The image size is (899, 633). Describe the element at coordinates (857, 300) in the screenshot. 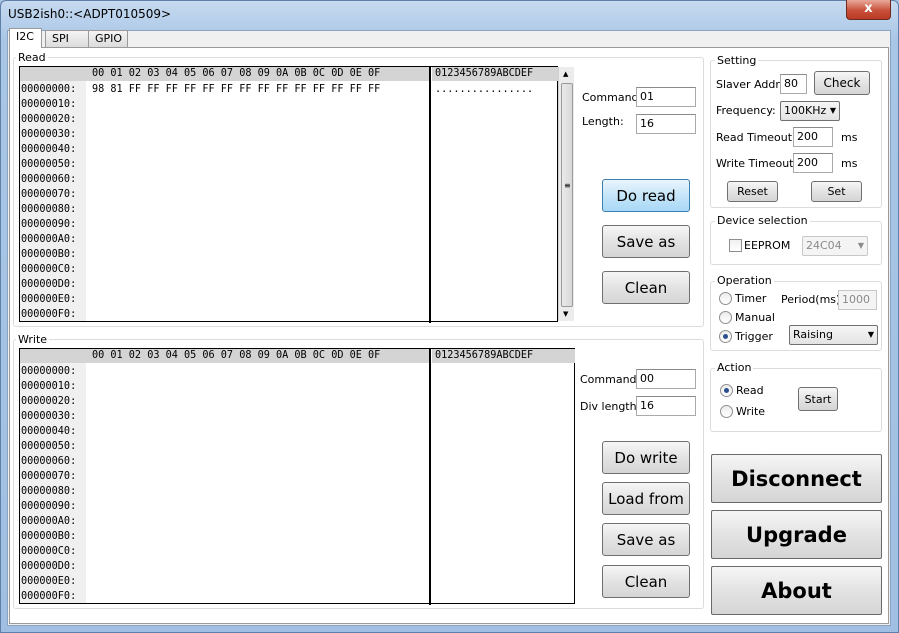

I see `period-input: 1000` at that location.